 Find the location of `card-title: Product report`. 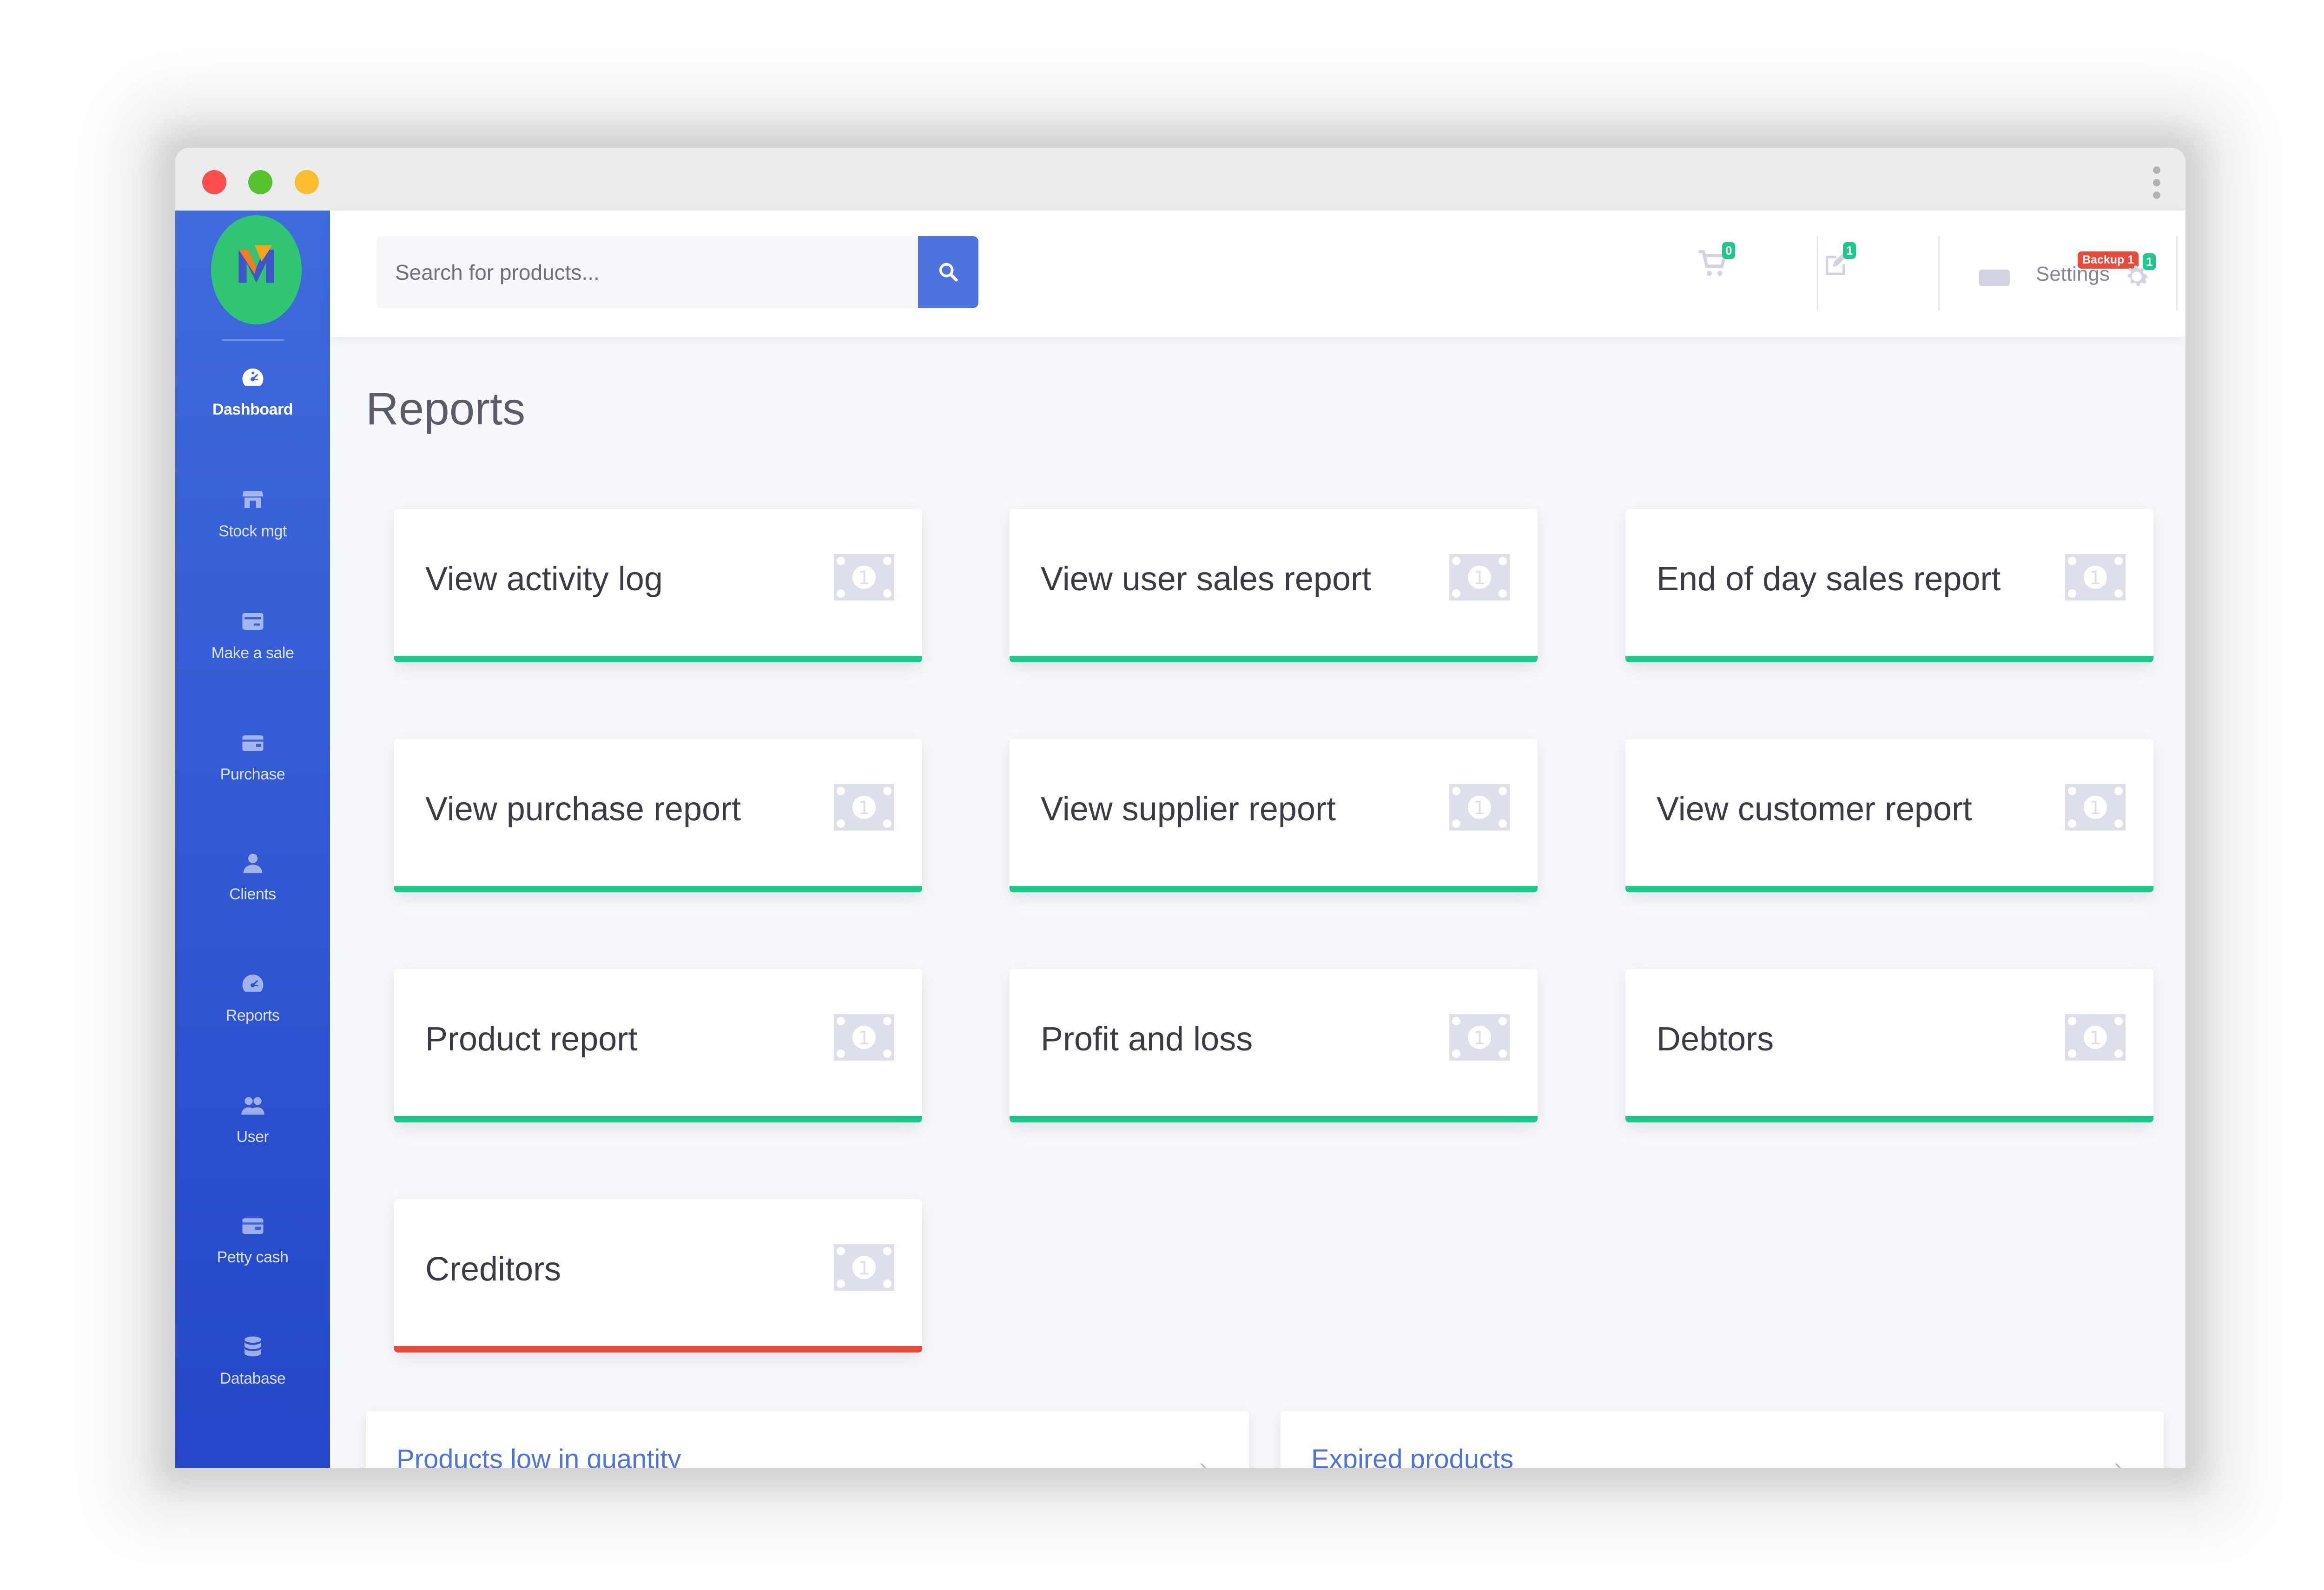

card-title: Product report is located at coordinates (531, 1039).